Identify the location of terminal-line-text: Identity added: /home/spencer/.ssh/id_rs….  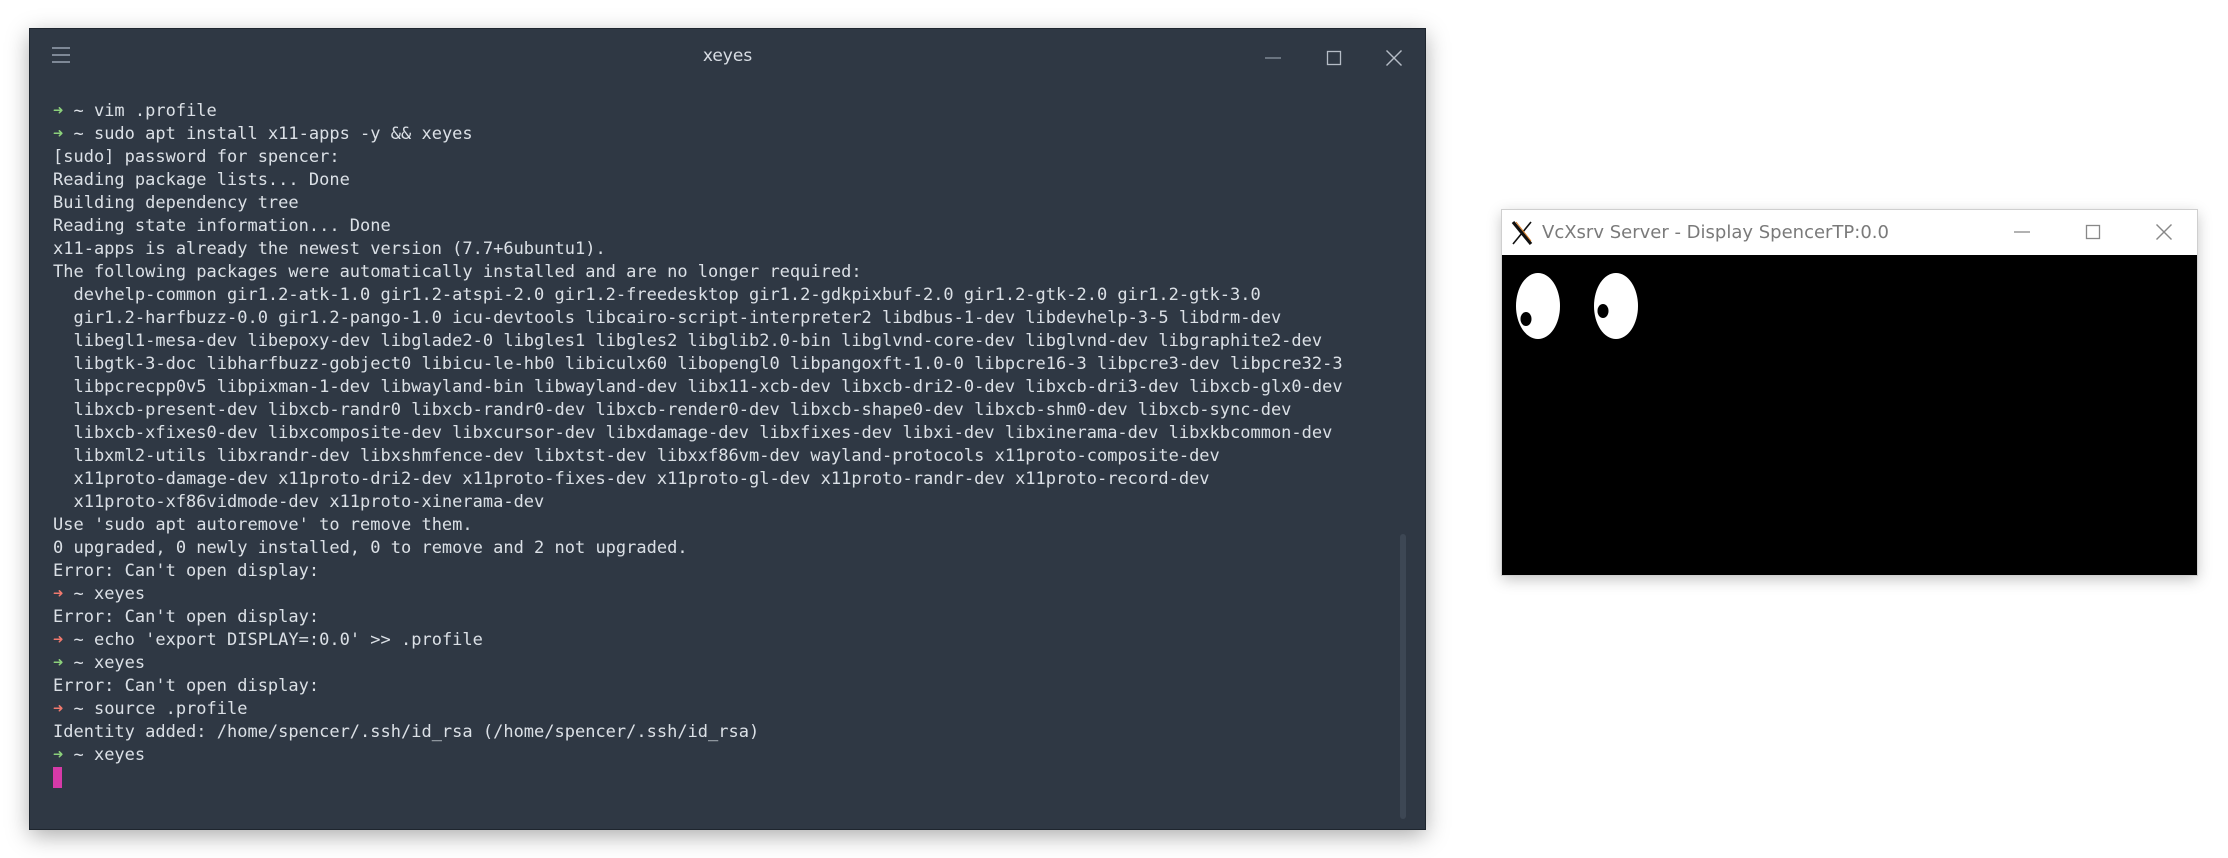
(406, 732).